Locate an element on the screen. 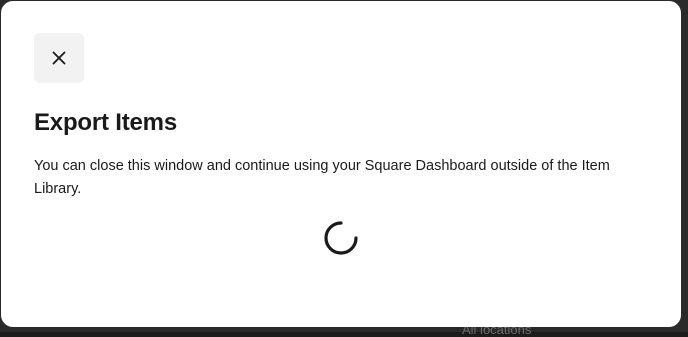 Image resolution: width=688 pixels, height=337 pixels. close-icon is located at coordinates (59, 58).